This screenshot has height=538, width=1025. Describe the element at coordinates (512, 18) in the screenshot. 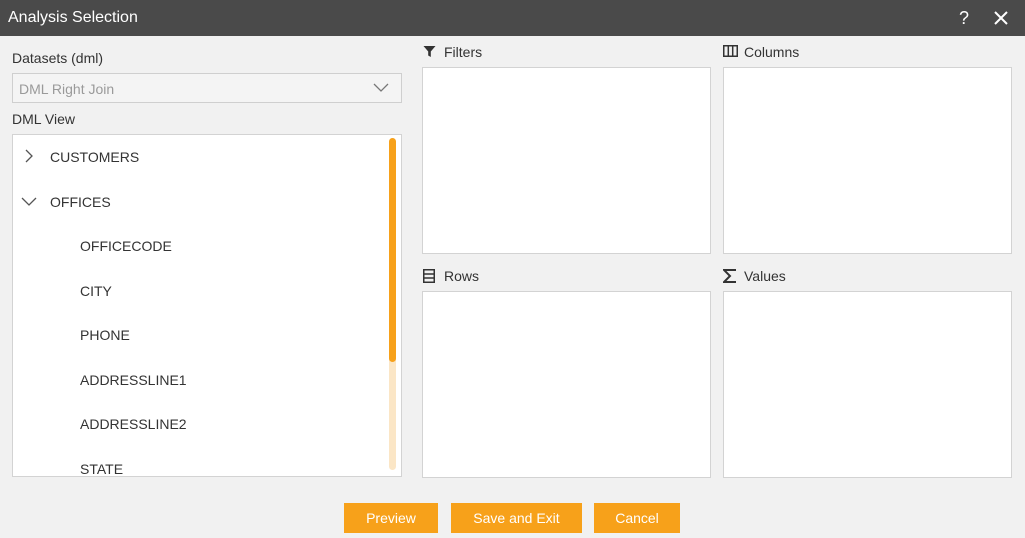

I see `title-bar: Analysis Selection ?` at that location.